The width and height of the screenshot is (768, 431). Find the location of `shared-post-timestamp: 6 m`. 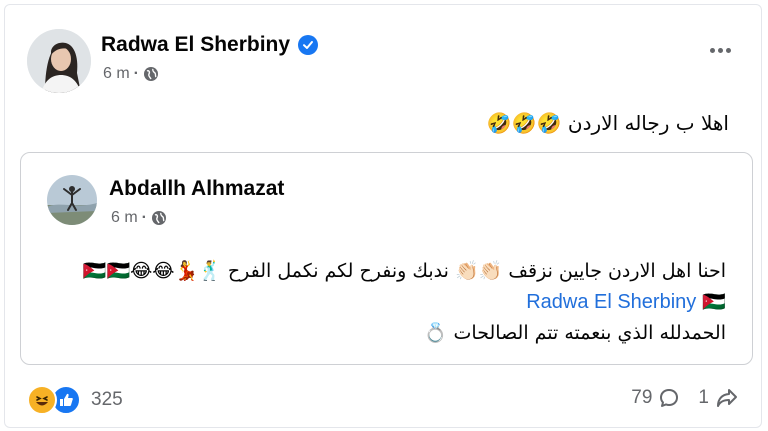

shared-post-timestamp: 6 m is located at coordinates (124, 218).